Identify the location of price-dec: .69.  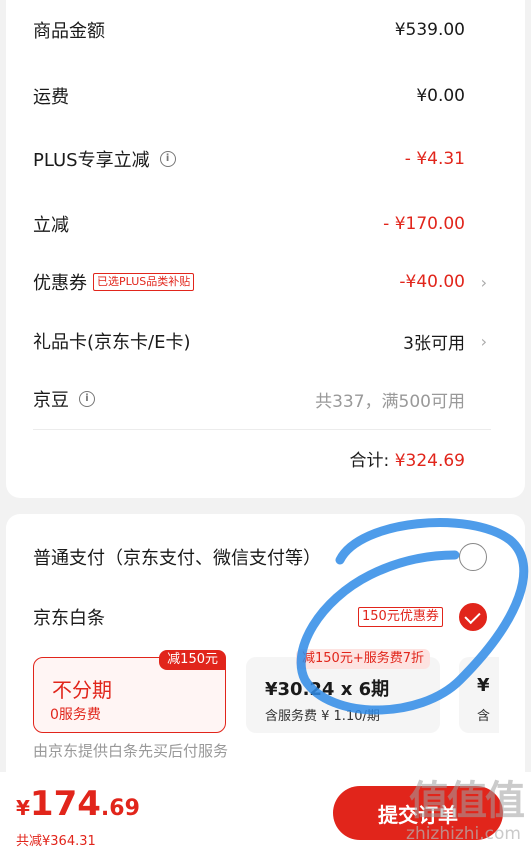
(120, 808).